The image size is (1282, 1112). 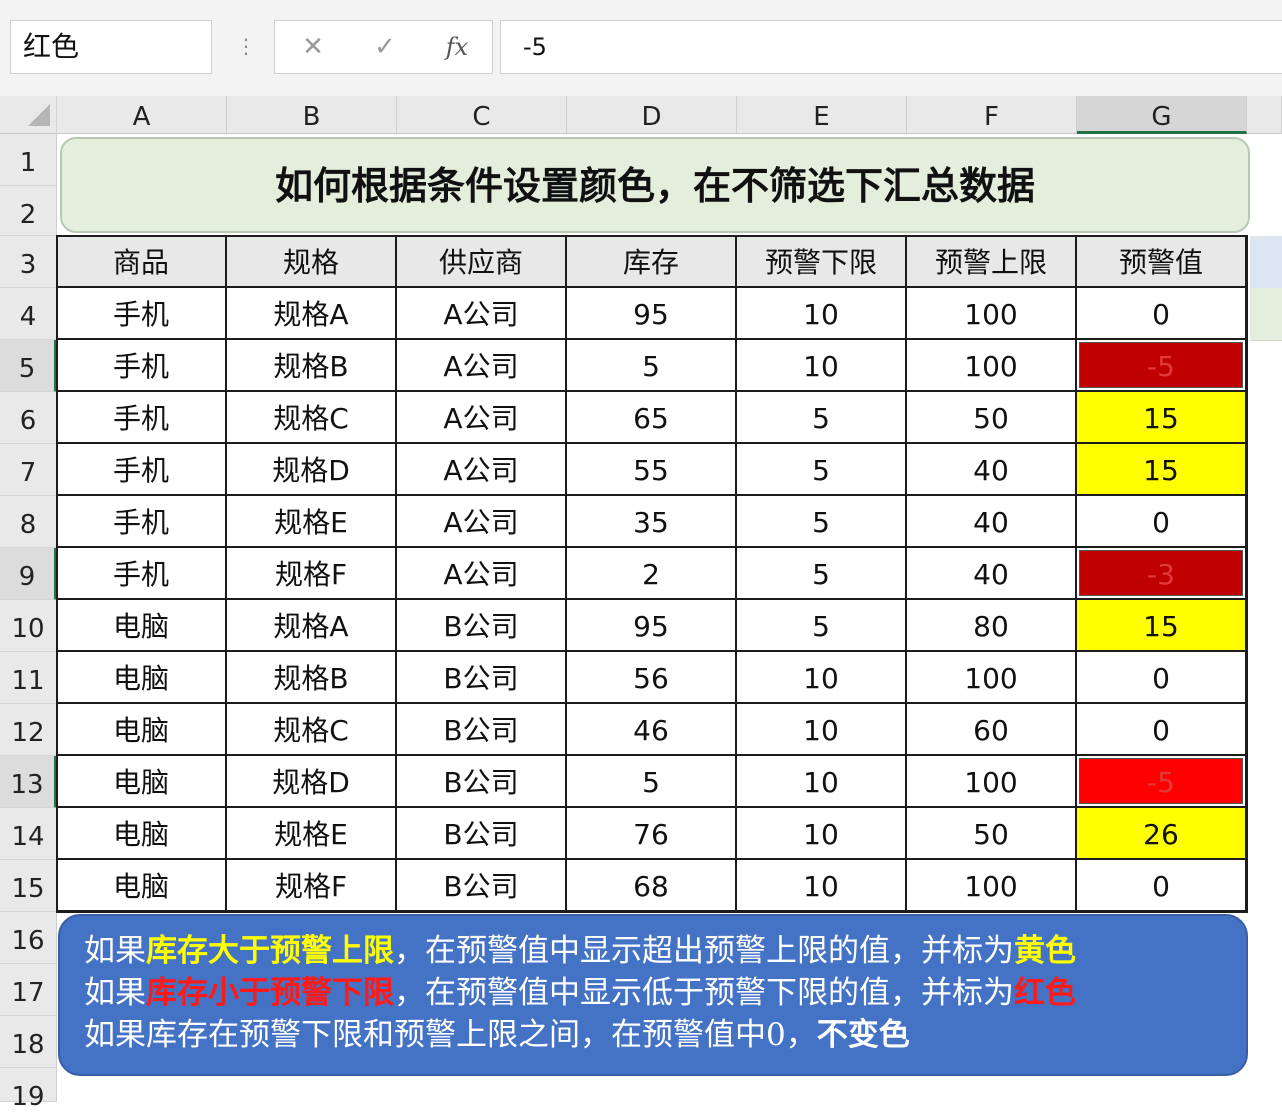 I want to click on row-header-16: 16, so click(x=28, y=938).